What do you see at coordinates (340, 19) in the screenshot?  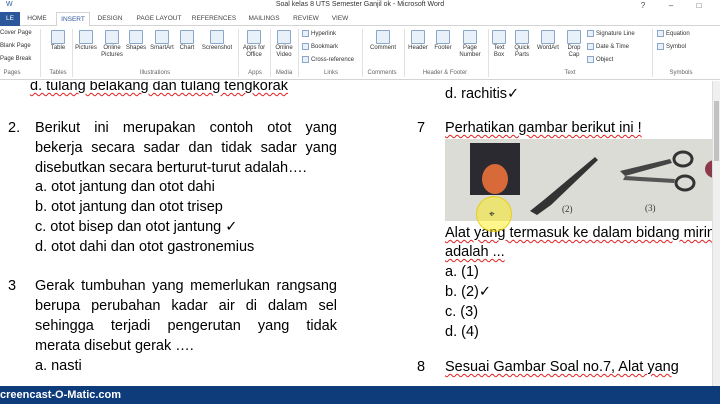 I see `tab-view: VIEW` at bounding box center [340, 19].